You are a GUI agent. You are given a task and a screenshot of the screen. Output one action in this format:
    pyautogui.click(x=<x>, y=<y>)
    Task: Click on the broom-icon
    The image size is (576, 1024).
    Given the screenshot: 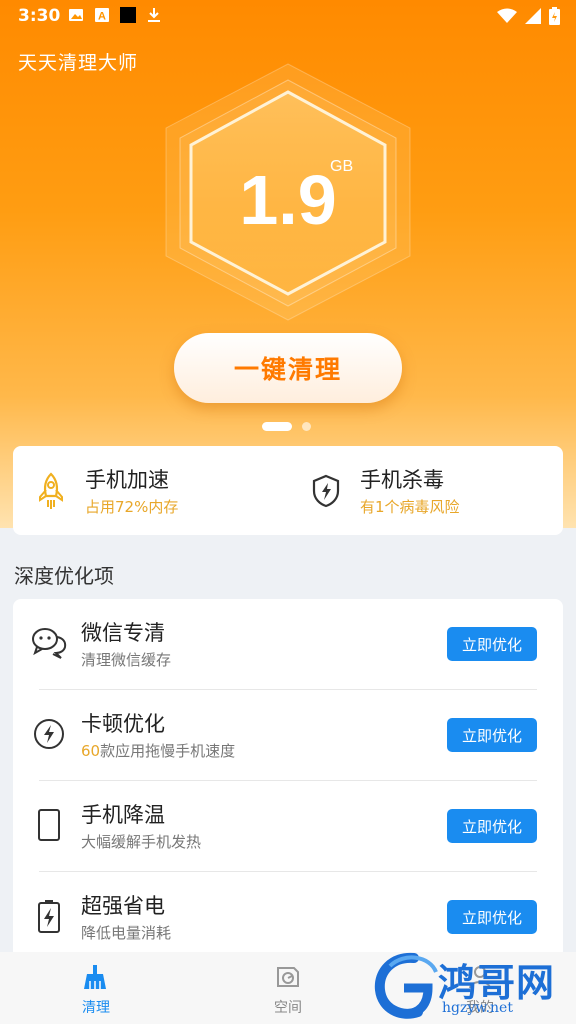 What is the action you would take?
    pyautogui.click(x=95, y=977)
    